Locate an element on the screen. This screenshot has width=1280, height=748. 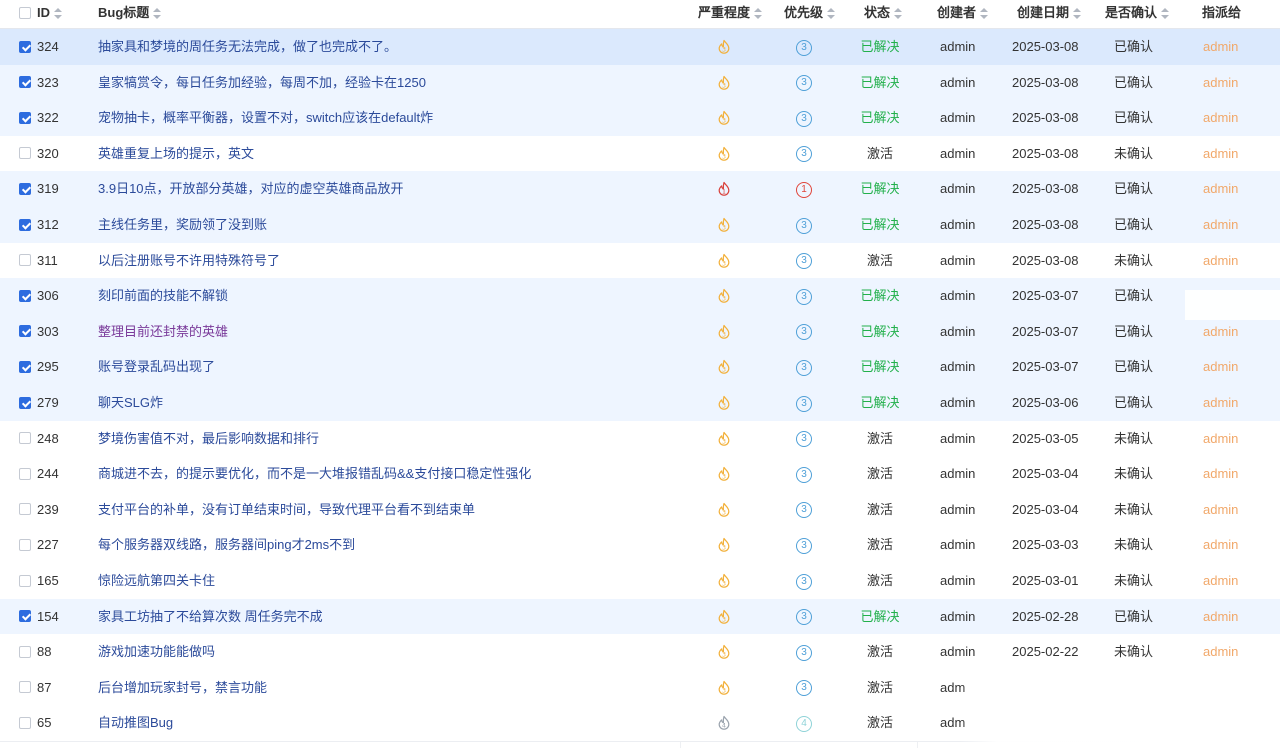
column-header-creator: 创建者 is located at coordinates (963, 14).